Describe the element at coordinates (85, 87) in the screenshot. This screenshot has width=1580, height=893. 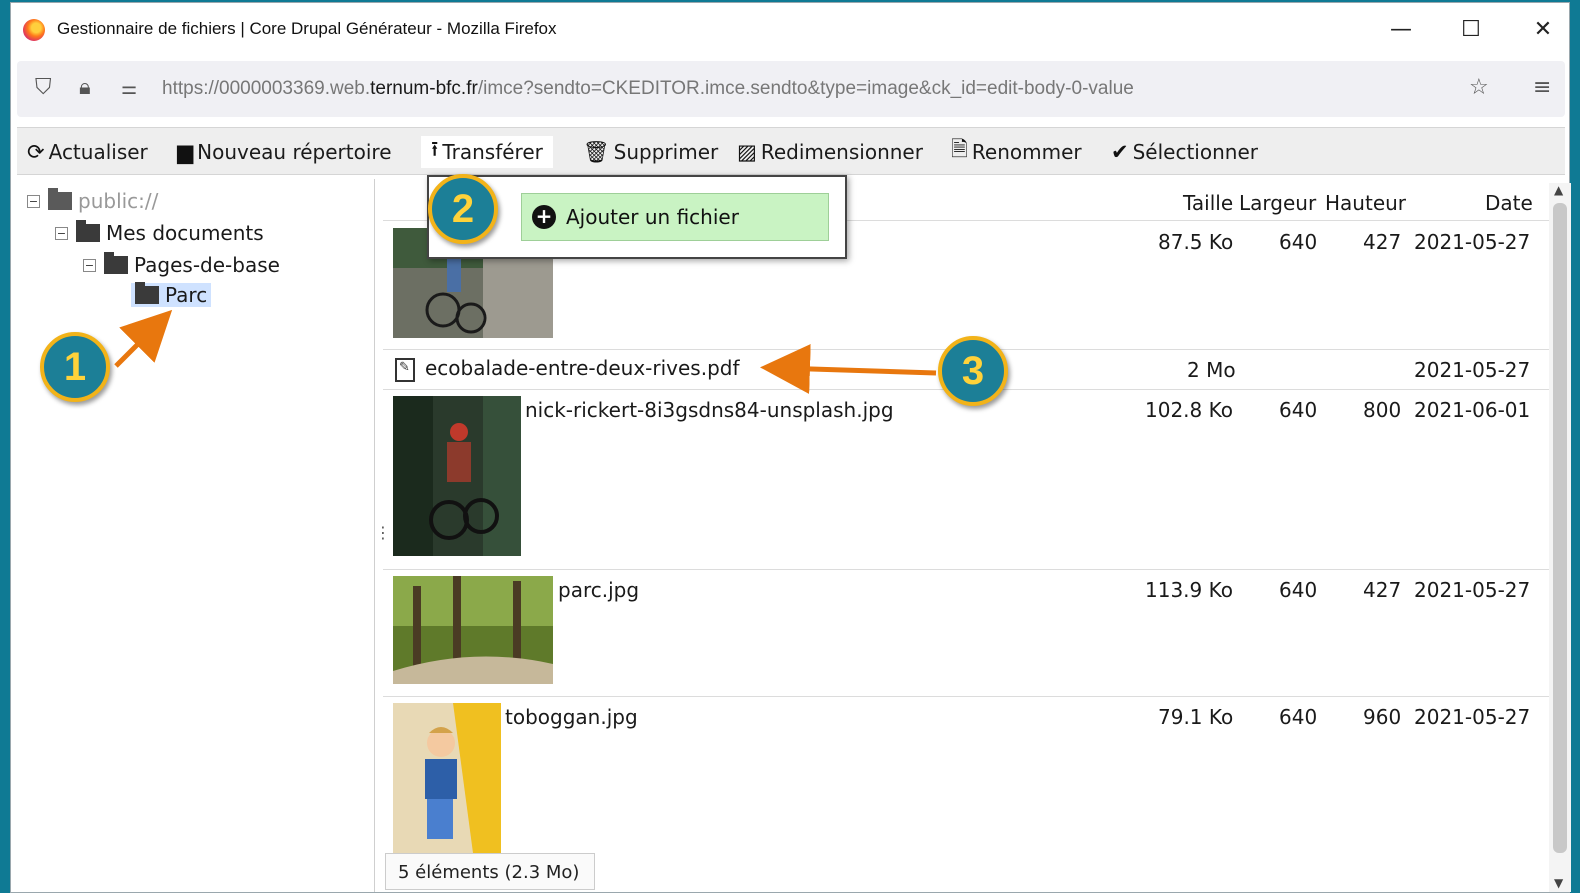
I see `lock-icon: 🔒︎` at that location.